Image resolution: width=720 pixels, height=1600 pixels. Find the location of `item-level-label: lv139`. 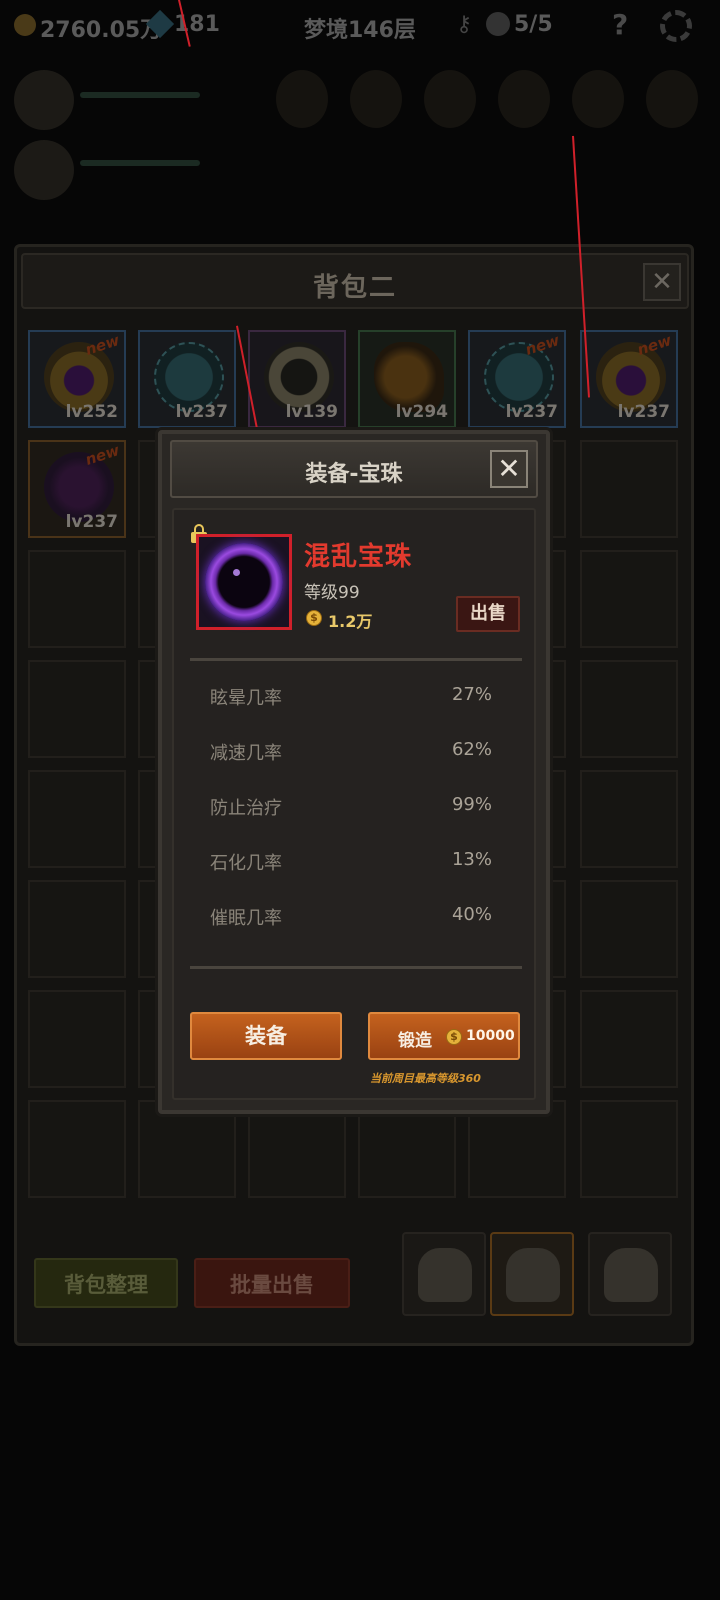

item-level-label: lv139 is located at coordinates (311, 412).